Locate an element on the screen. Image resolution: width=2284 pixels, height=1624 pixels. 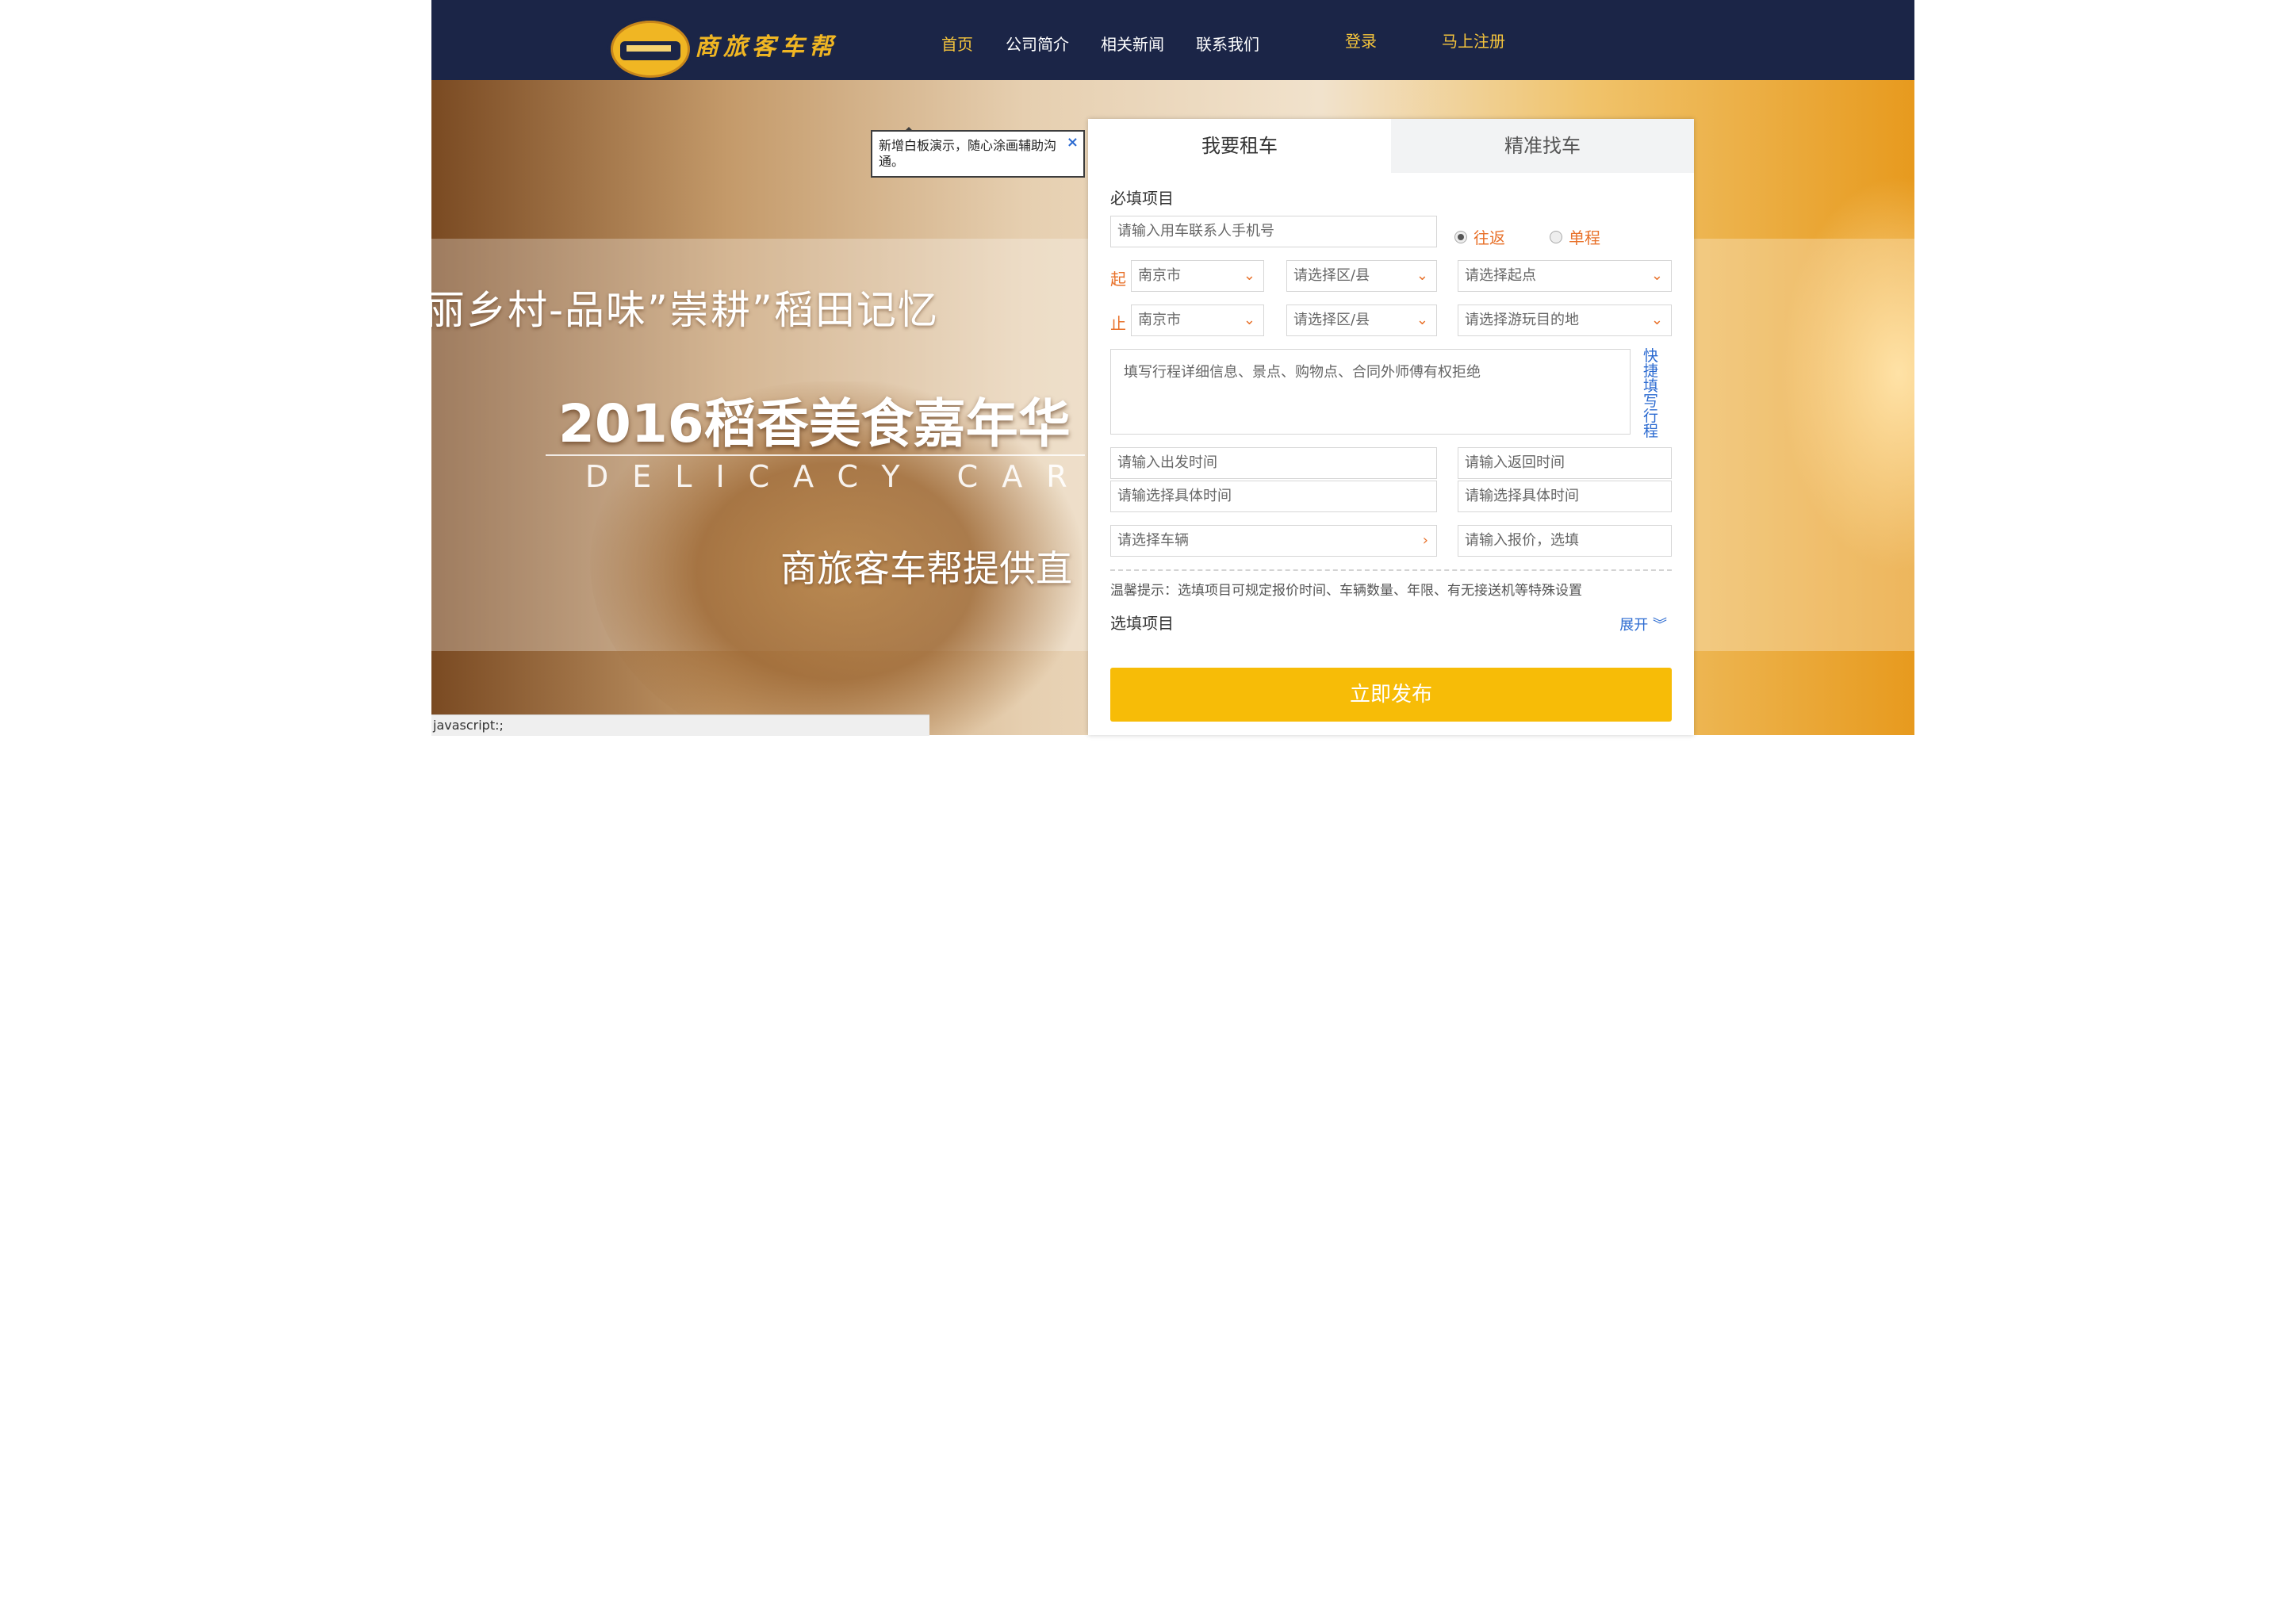
browser-status-bar: javascript:; is located at coordinates (680, 725).